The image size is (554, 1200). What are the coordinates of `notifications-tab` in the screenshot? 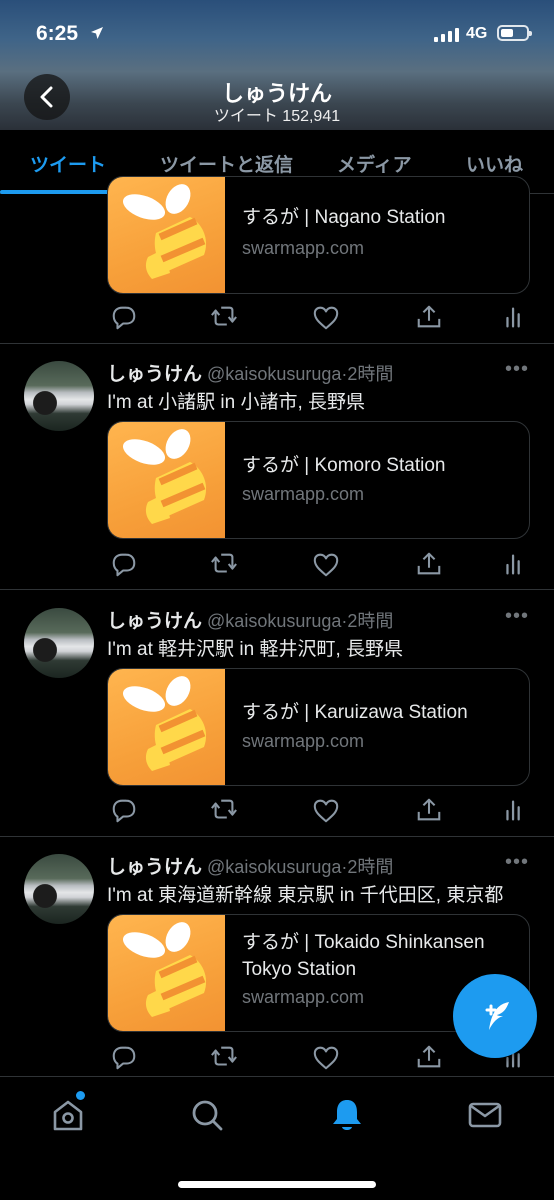 It's located at (347, 1115).